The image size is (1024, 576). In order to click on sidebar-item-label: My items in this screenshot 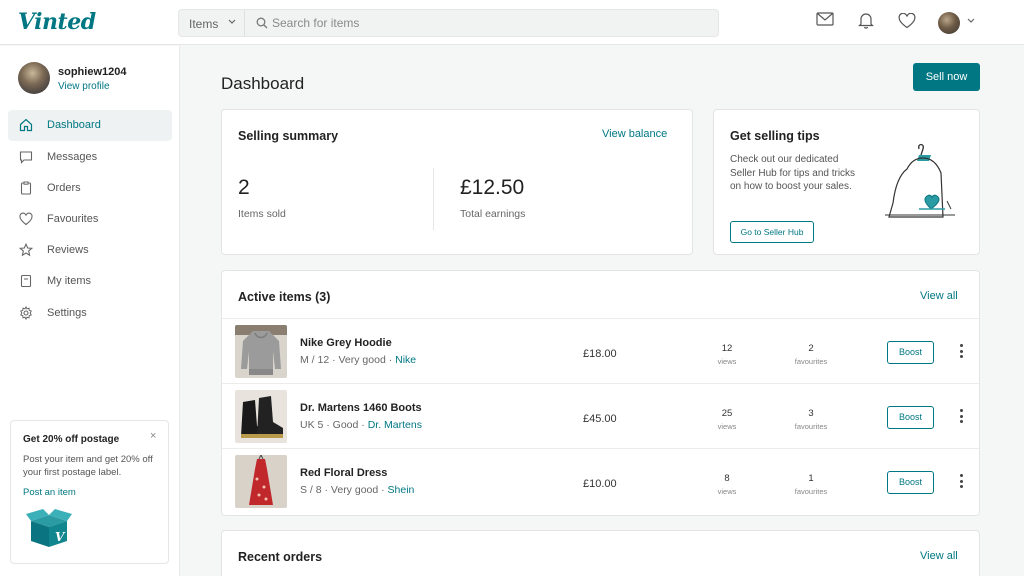, I will do `click(69, 281)`.